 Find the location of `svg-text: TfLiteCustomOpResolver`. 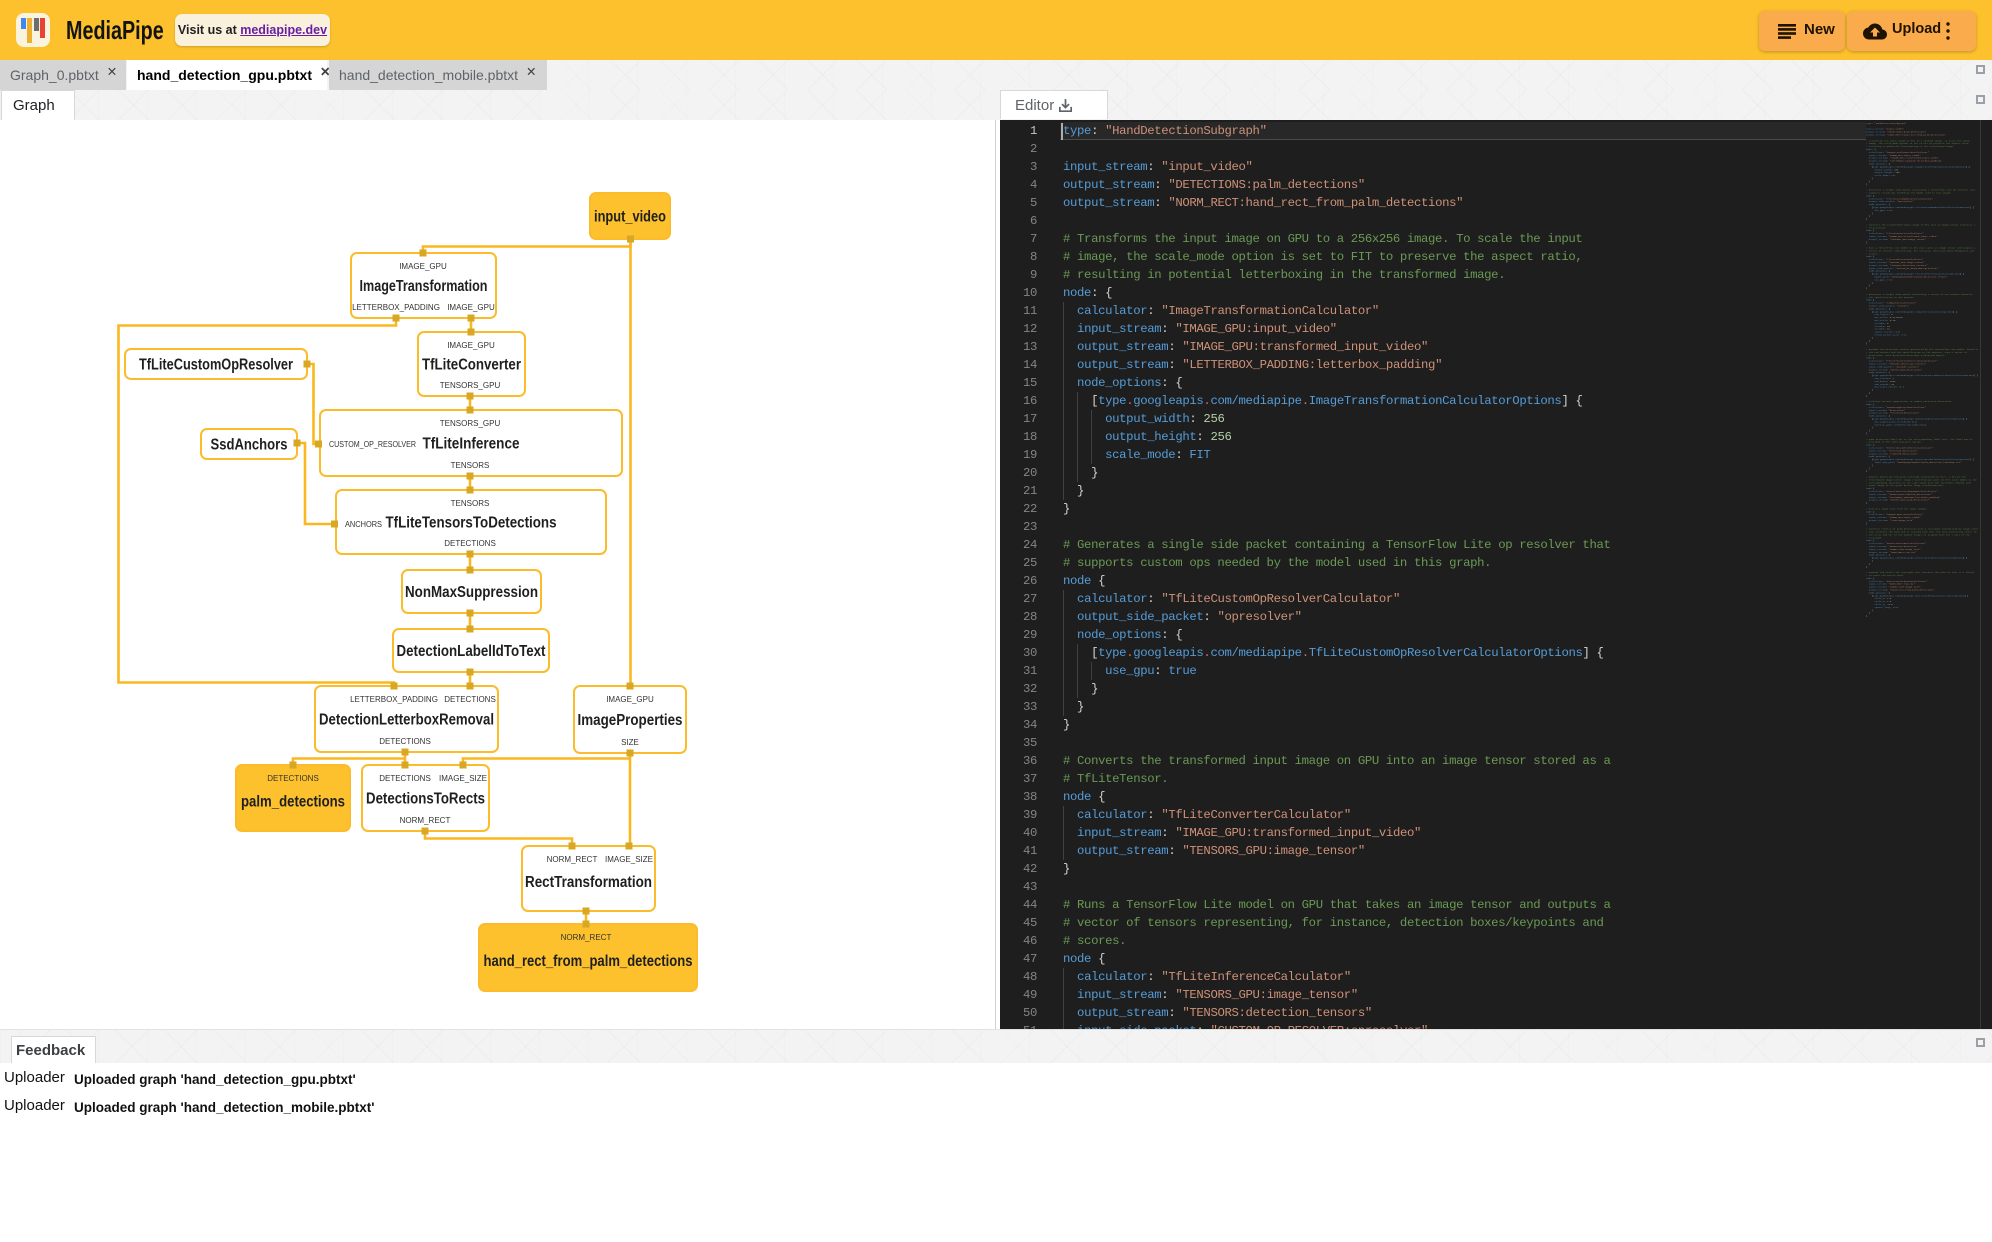

svg-text: TfLiteCustomOpResolver is located at coordinates (216, 365).